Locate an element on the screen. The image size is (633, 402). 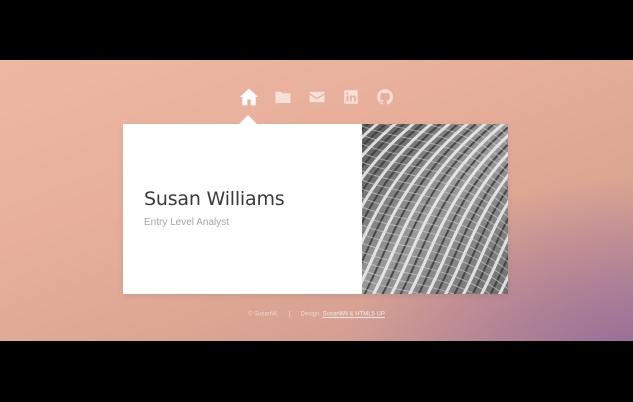
intro-text: Susan Williams Entry Level Analyst is located at coordinates (214, 208).